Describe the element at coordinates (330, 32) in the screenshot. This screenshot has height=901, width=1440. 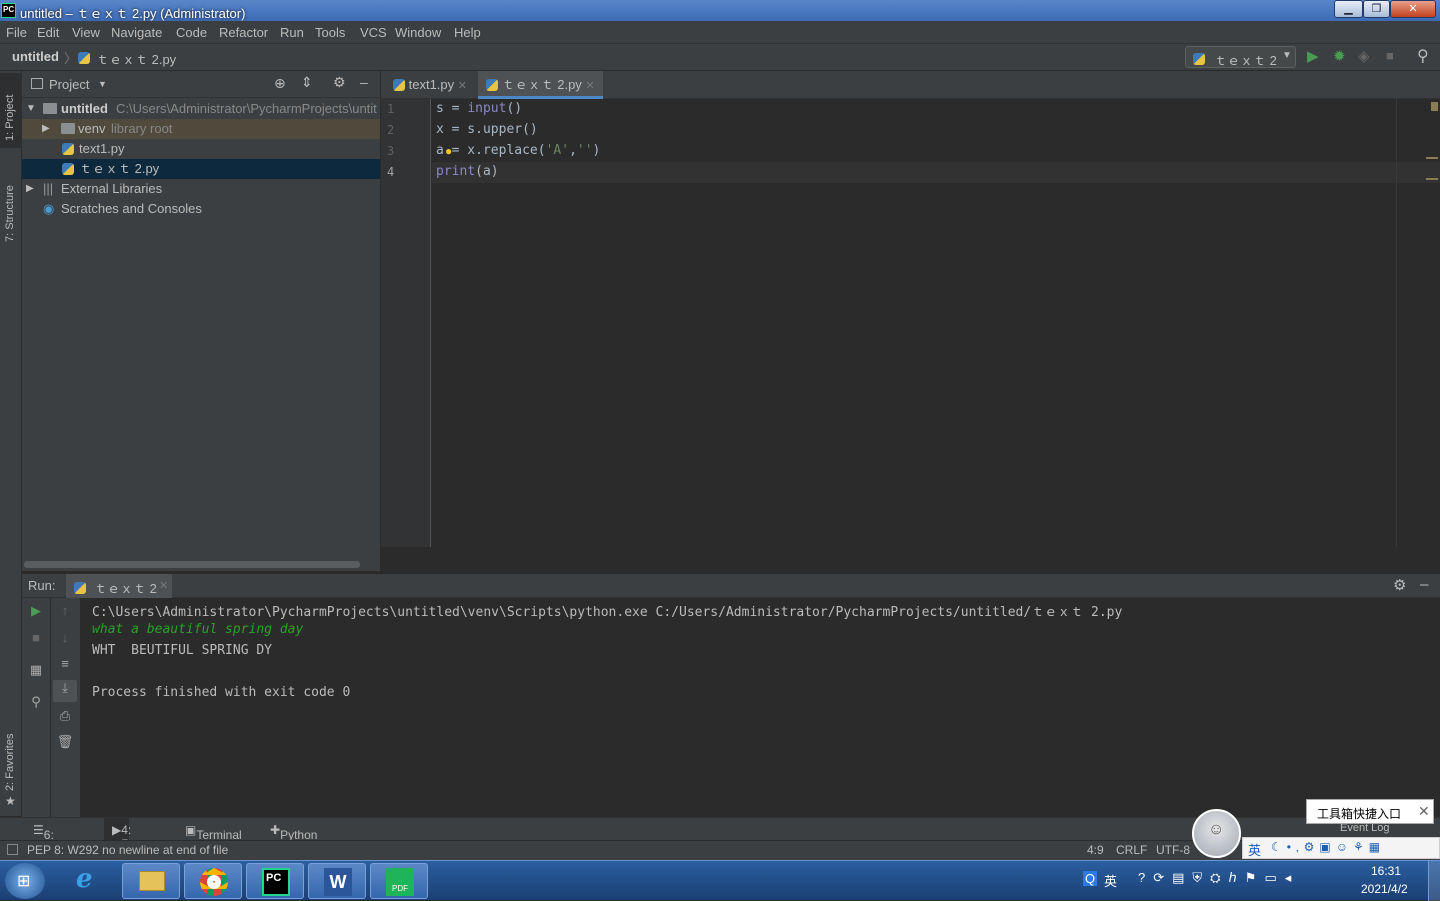
I see `menu-tools: Tools` at that location.